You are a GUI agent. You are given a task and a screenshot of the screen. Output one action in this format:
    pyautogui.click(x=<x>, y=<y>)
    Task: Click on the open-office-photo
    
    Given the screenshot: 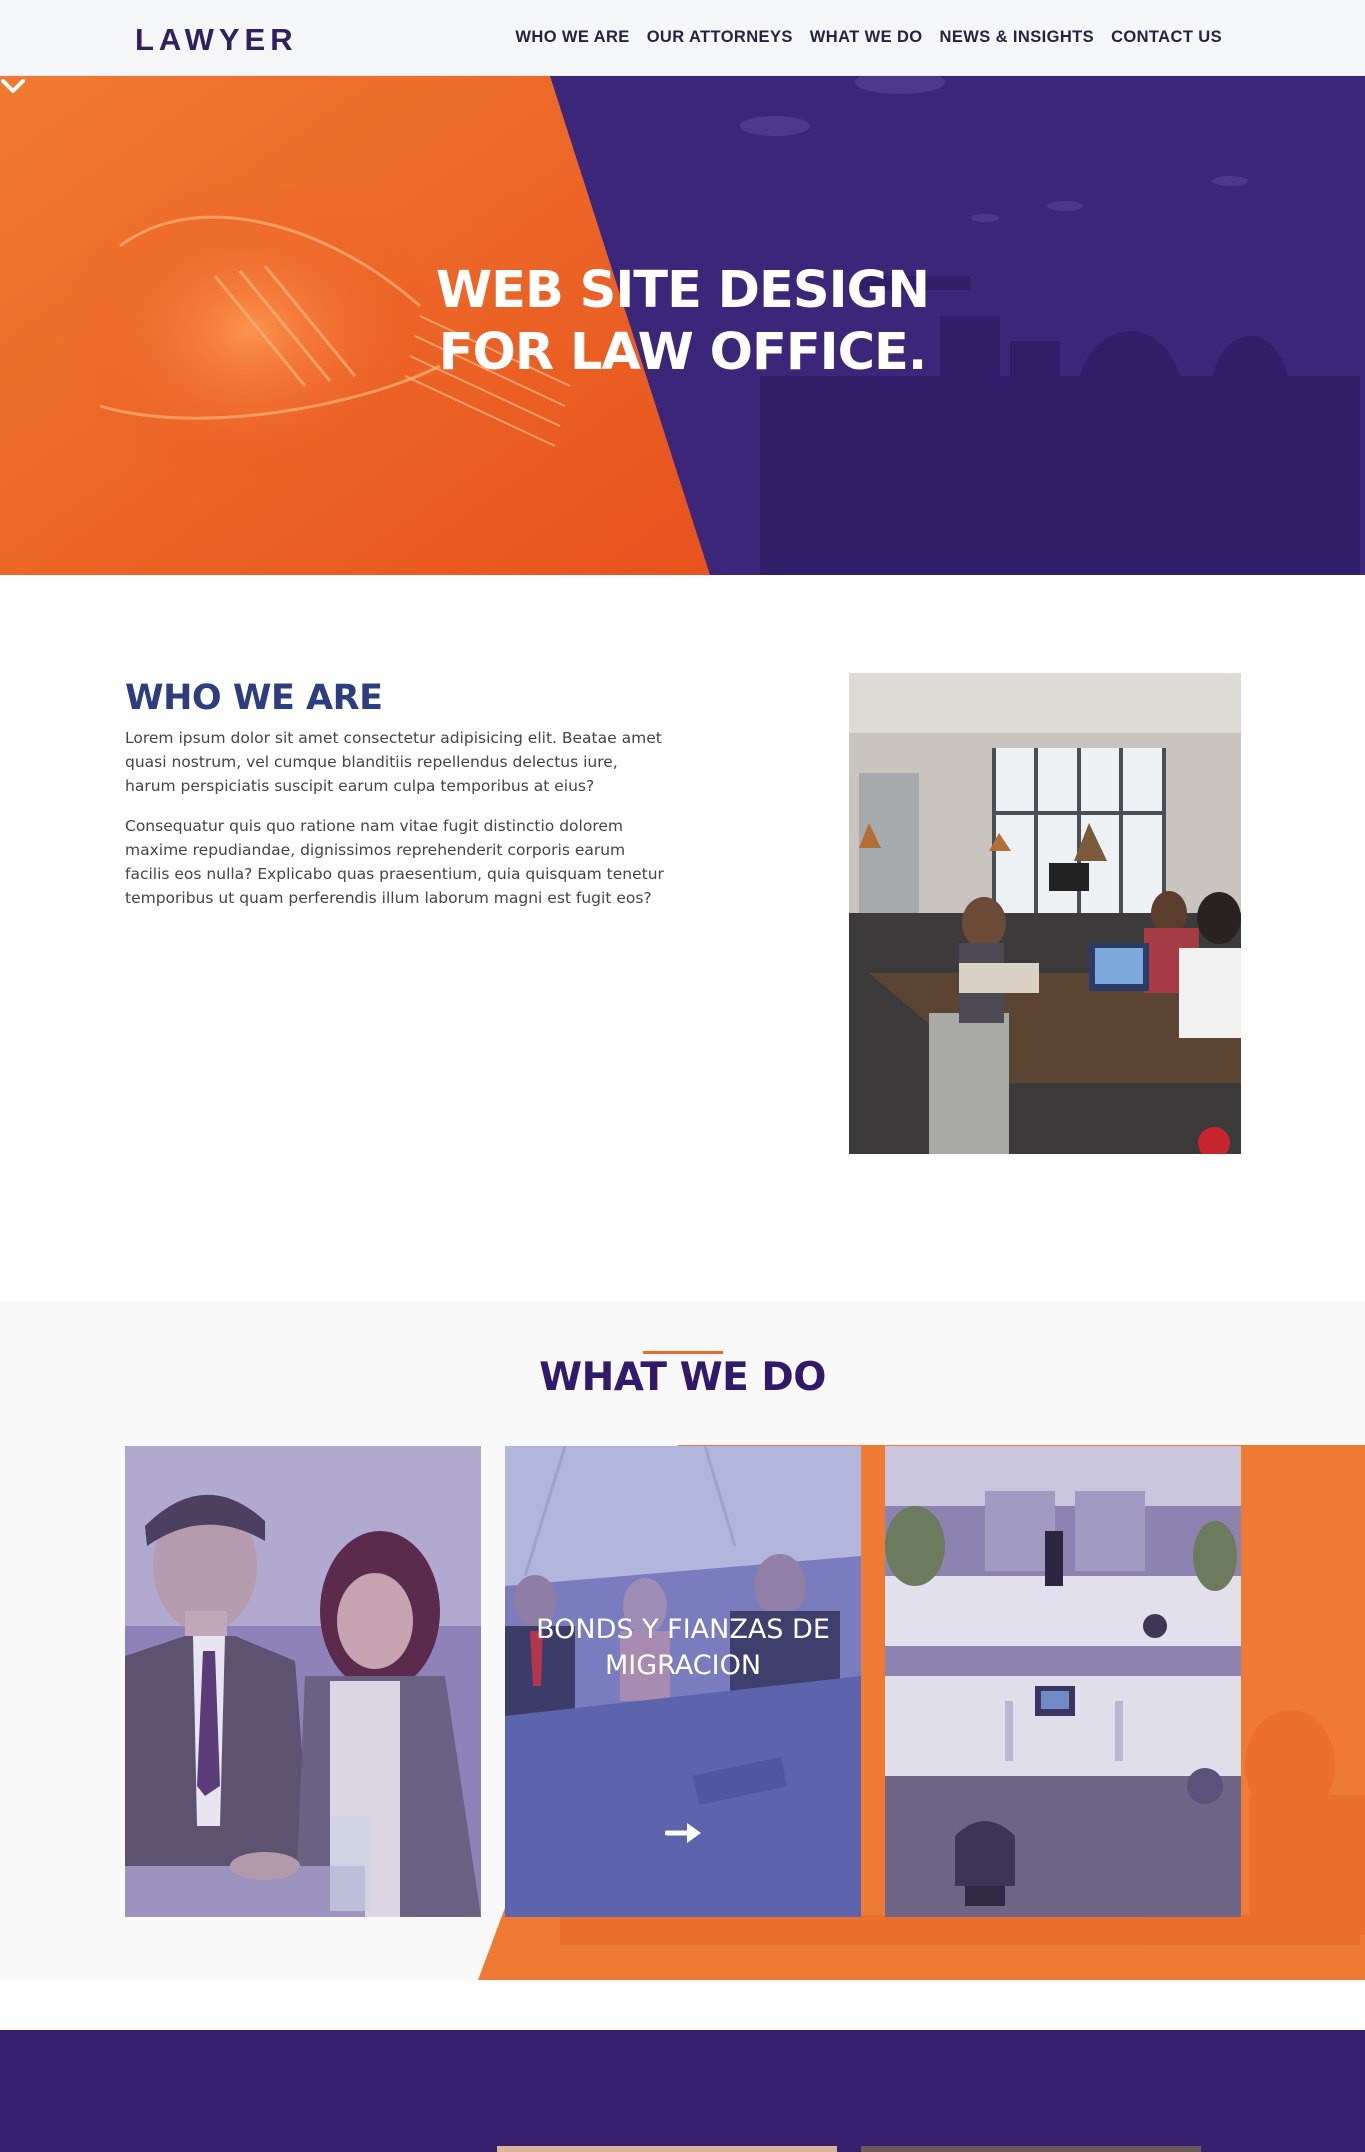 What is the action you would take?
    pyautogui.click(x=1063, y=1681)
    